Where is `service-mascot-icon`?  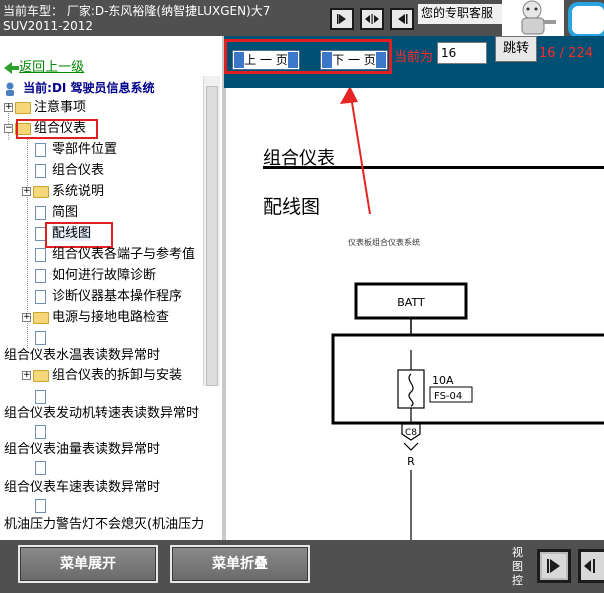
service-mascot-icon is located at coordinates (533, 18).